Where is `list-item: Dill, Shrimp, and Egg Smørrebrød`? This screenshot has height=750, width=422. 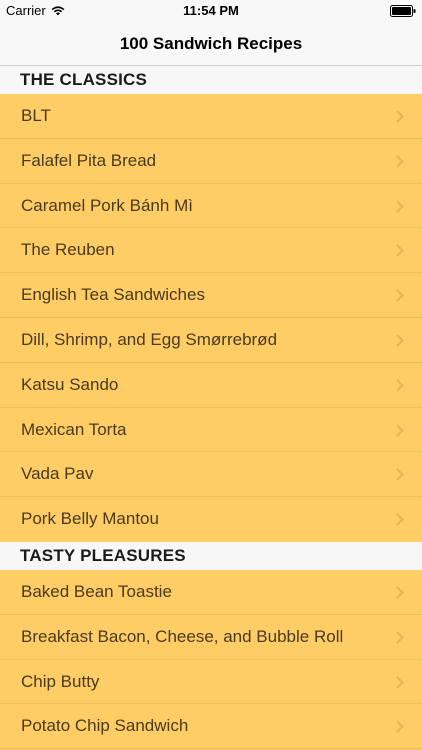 list-item: Dill, Shrimp, and Egg Smørrebrød is located at coordinates (211, 340).